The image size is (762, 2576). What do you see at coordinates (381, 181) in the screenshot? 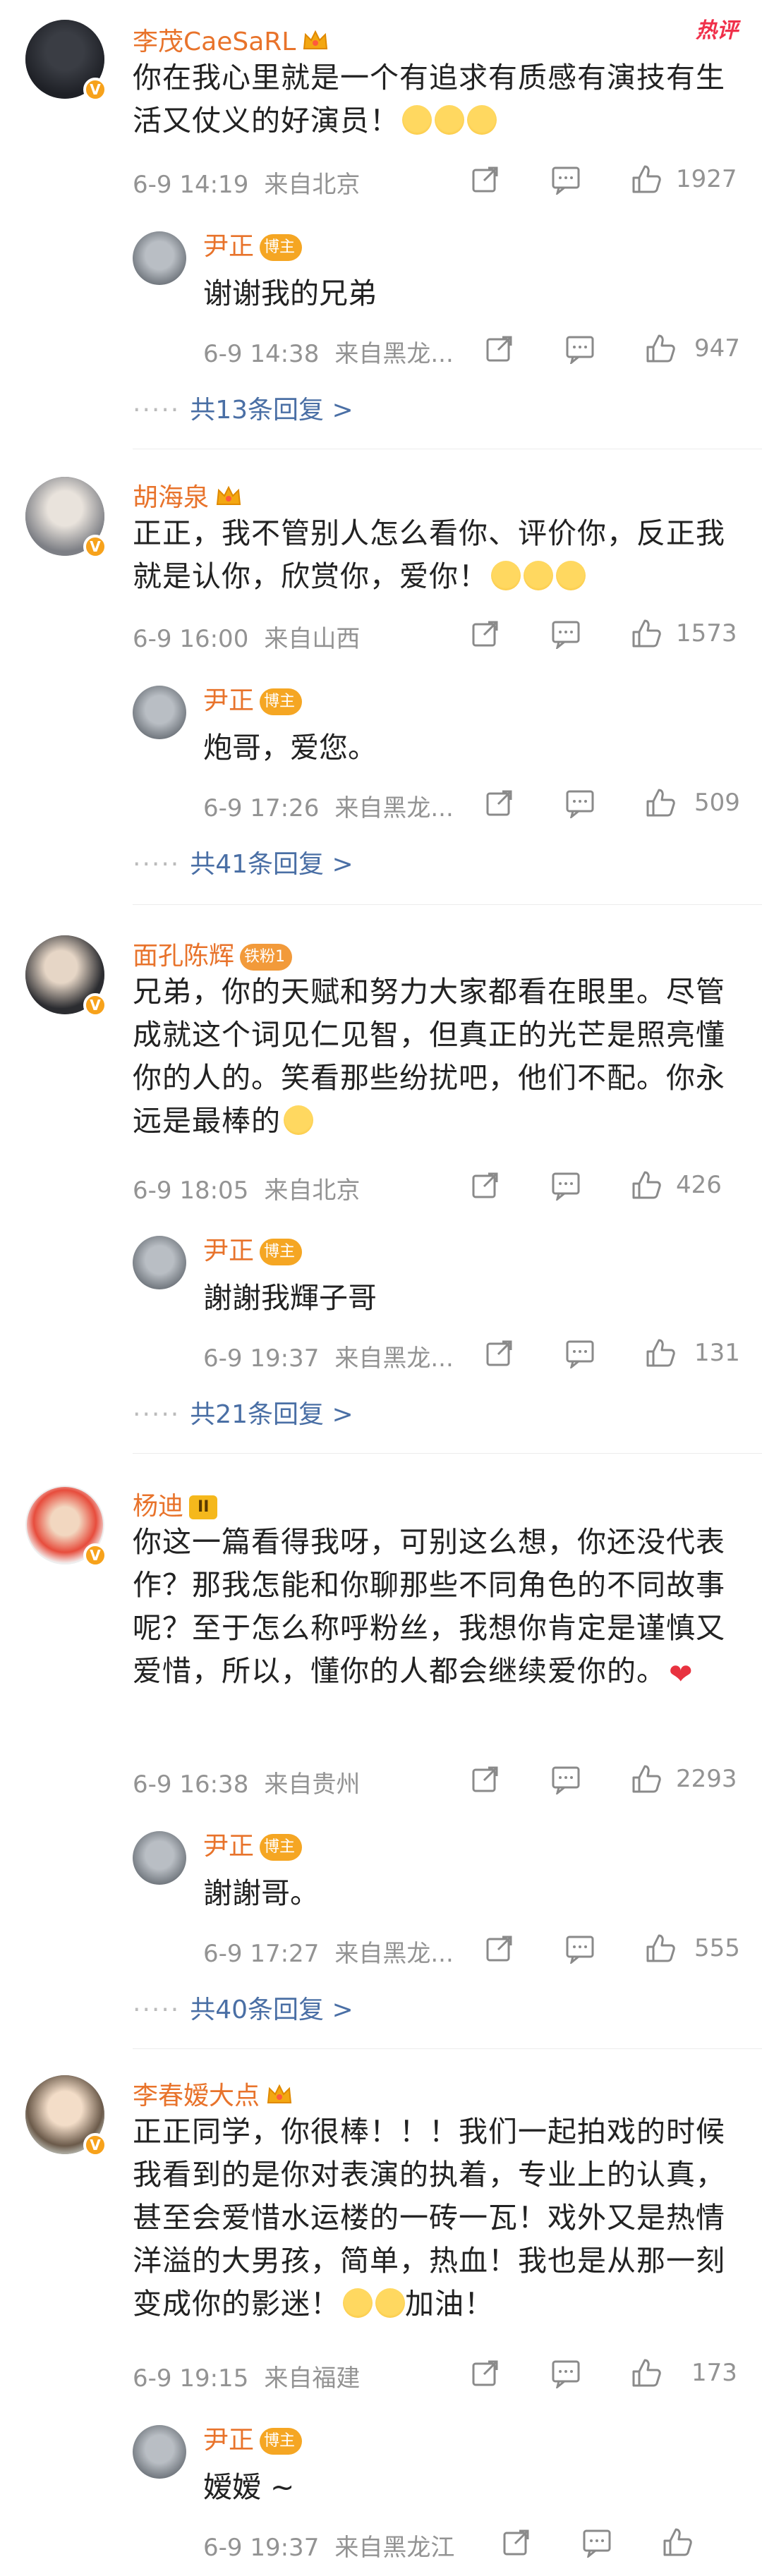
I see `comment-actions: 1927` at bounding box center [381, 181].